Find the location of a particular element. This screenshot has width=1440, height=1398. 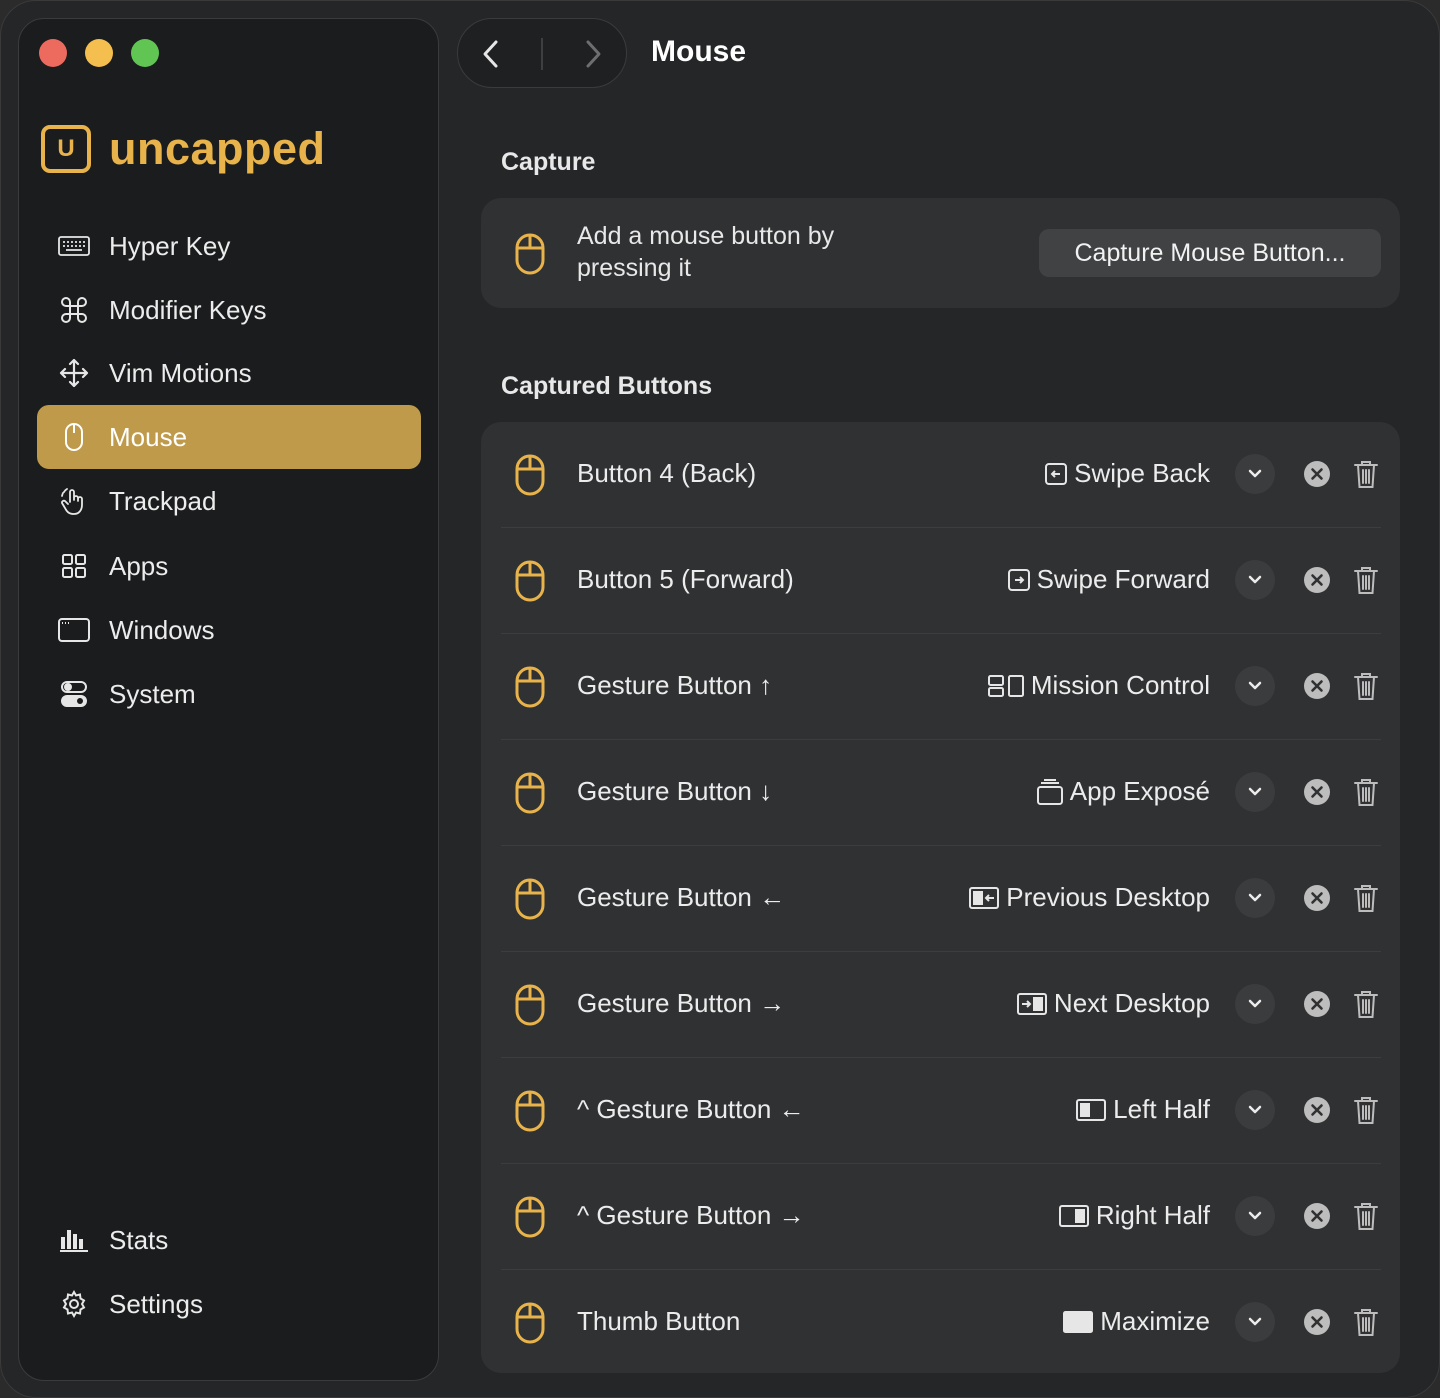

sidebar-item-vim-motions: Vim Motions is located at coordinates (229, 373).